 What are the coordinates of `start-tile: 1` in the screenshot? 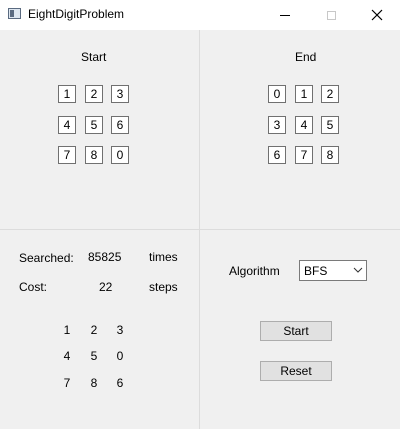 It's located at (67, 94).